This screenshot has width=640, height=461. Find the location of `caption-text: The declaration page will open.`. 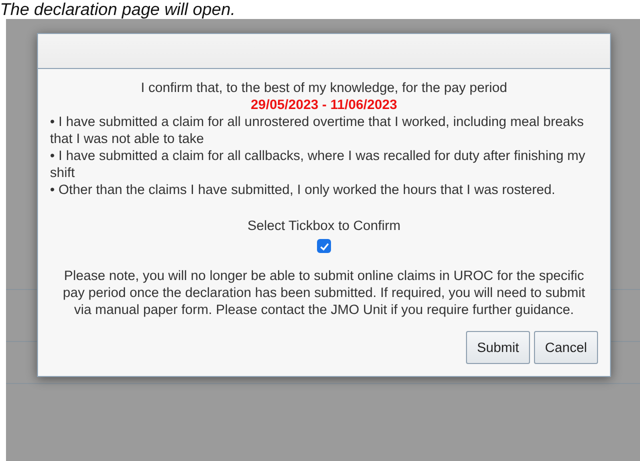

caption-text: The declaration page will open. is located at coordinates (118, 9).